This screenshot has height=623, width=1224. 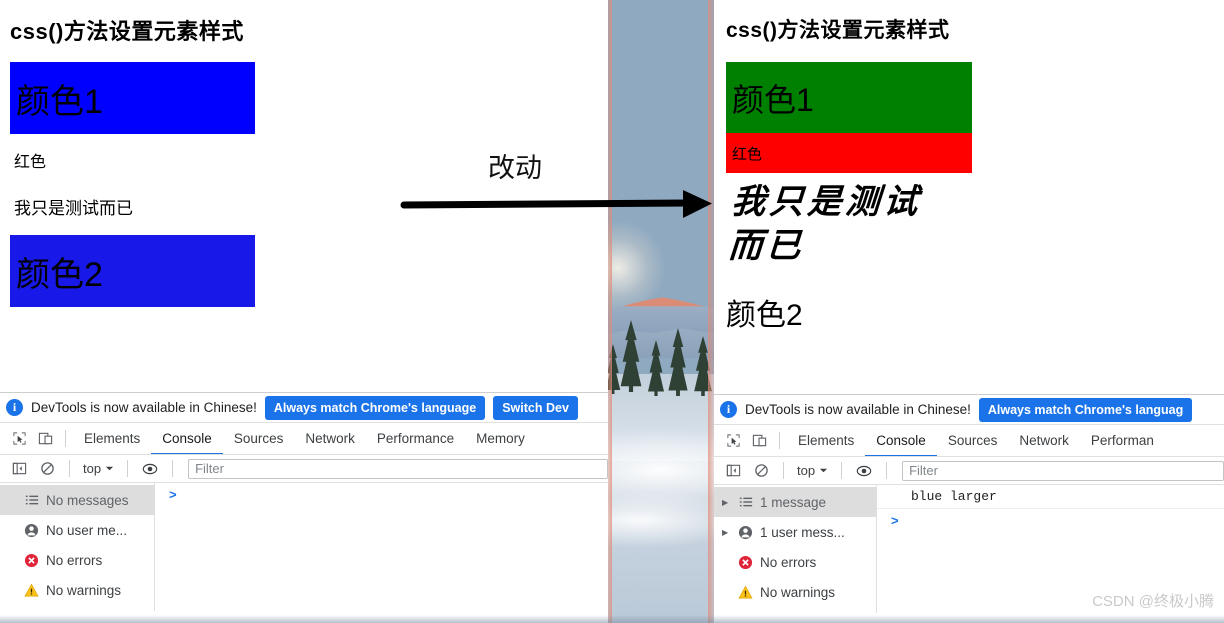 I want to click on color2-text: 颜色2, so click(x=764, y=316).